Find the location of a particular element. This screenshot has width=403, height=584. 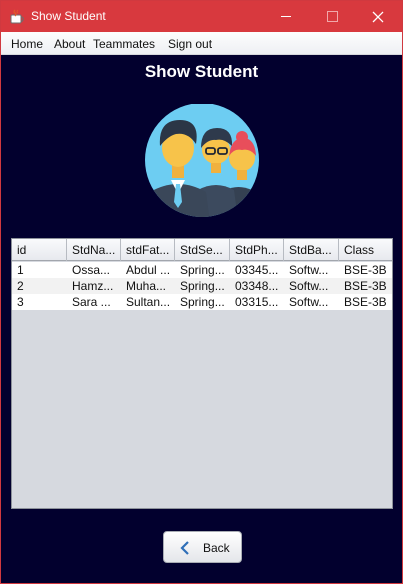

menu-sign-out: Sign out is located at coordinates (190, 44).